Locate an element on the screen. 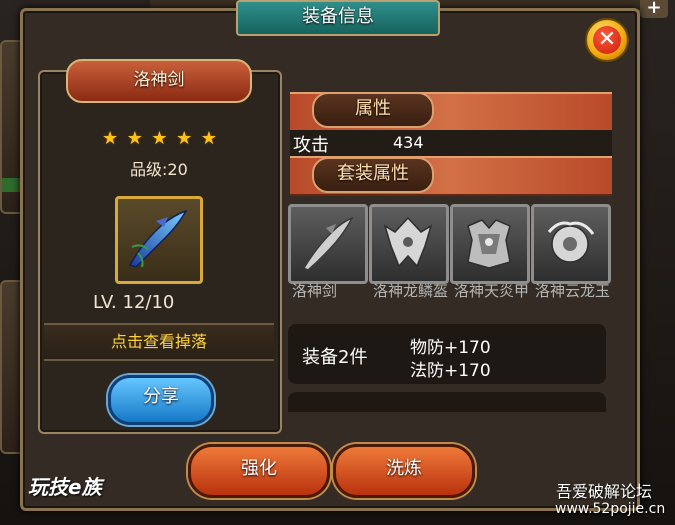 The height and width of the screenshot is (525, 675). helmet-icon is located at coordinates (408, 242).